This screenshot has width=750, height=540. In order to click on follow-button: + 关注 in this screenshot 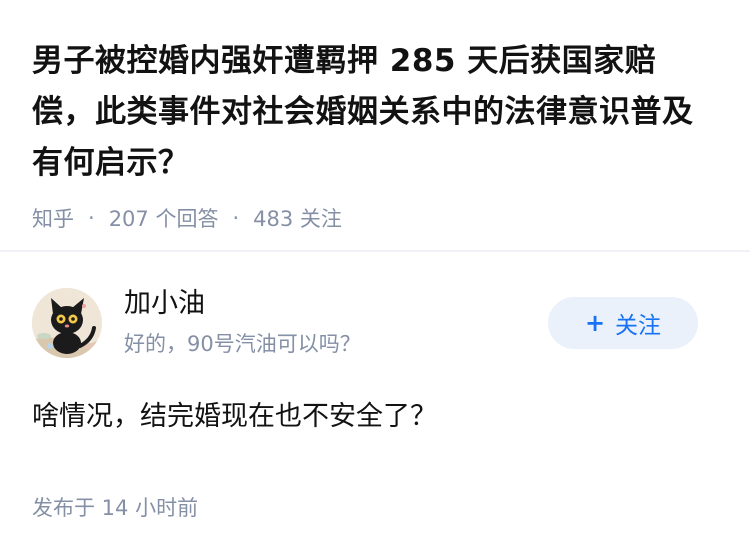, I will do `click(623, 323)`.